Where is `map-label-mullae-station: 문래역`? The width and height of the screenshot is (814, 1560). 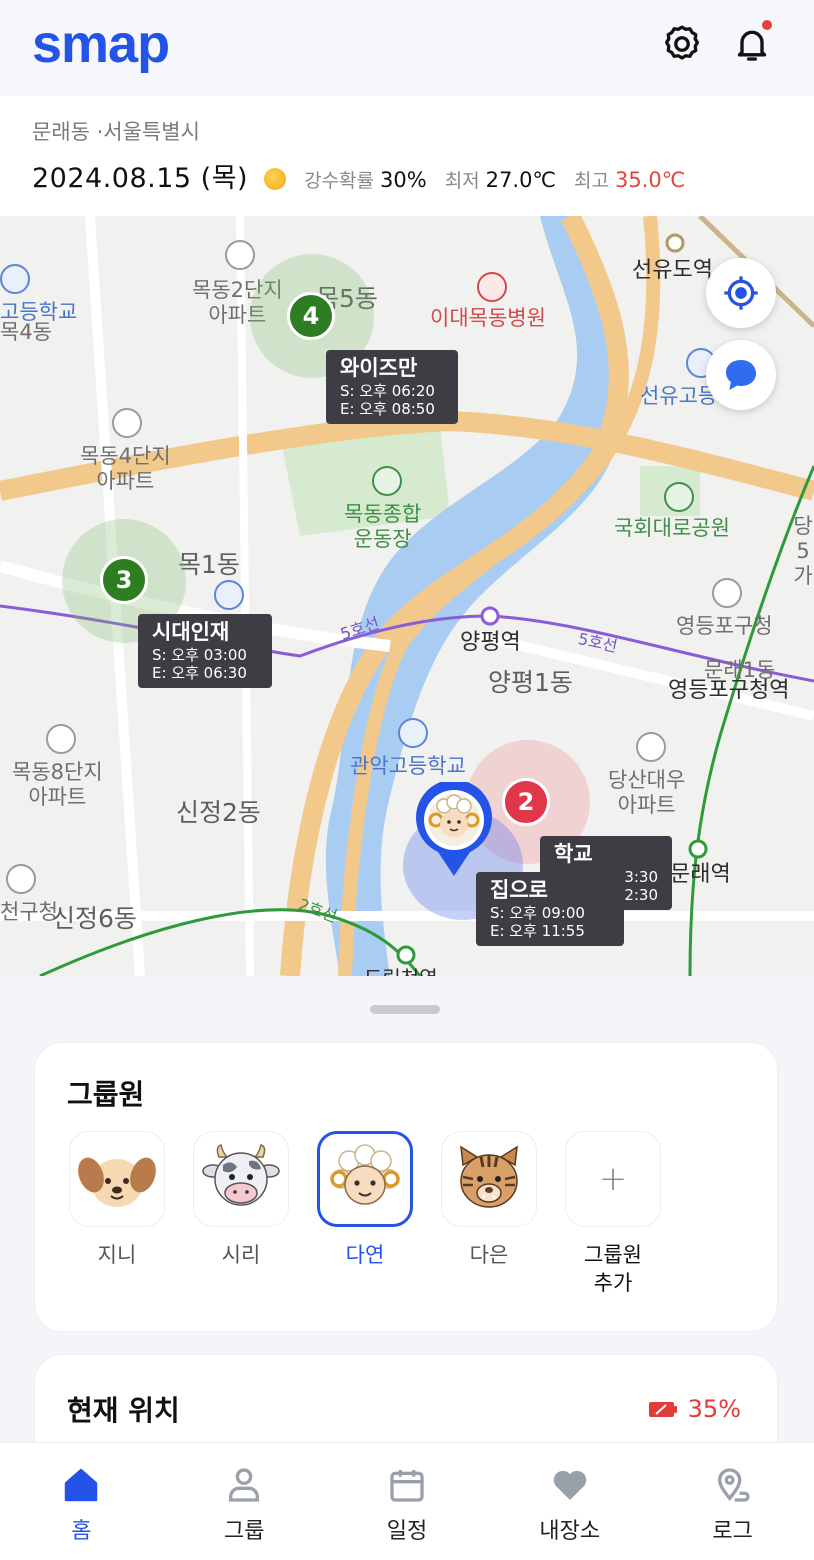 map-label-mullae-station: 문래역 is located at coordinates (700, 874).